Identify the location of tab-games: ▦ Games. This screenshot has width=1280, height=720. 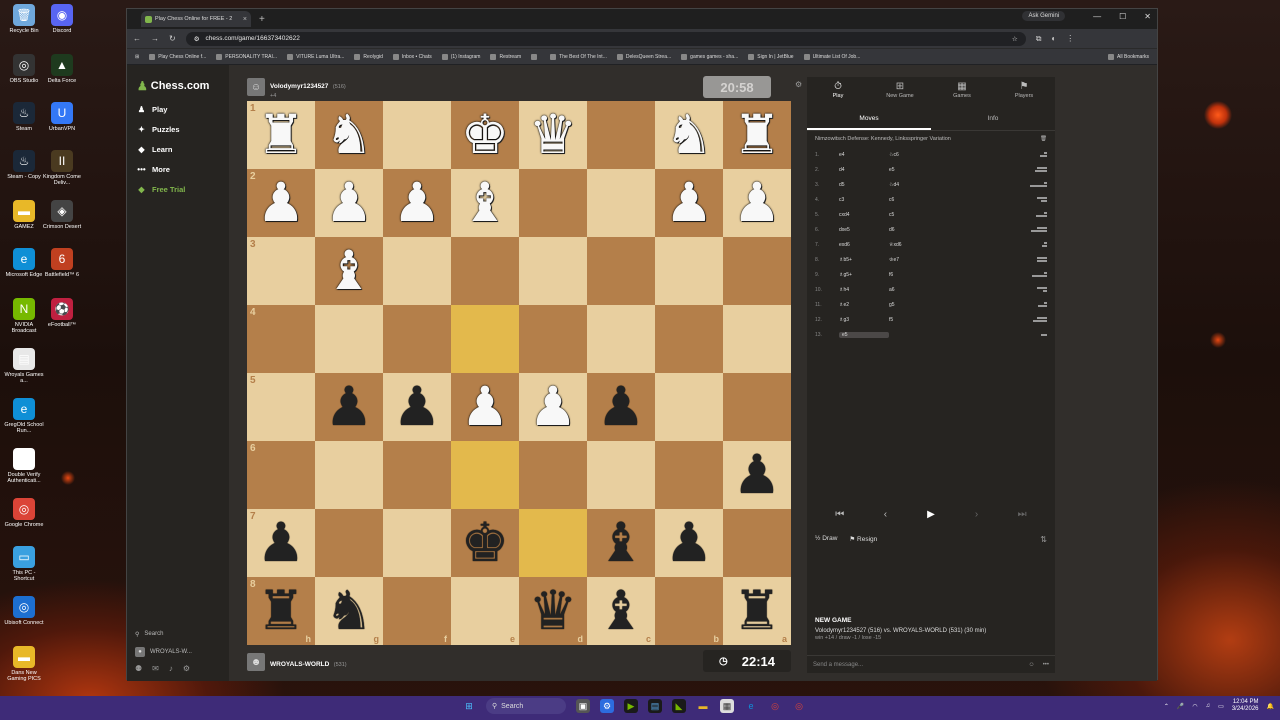
(962, 90).